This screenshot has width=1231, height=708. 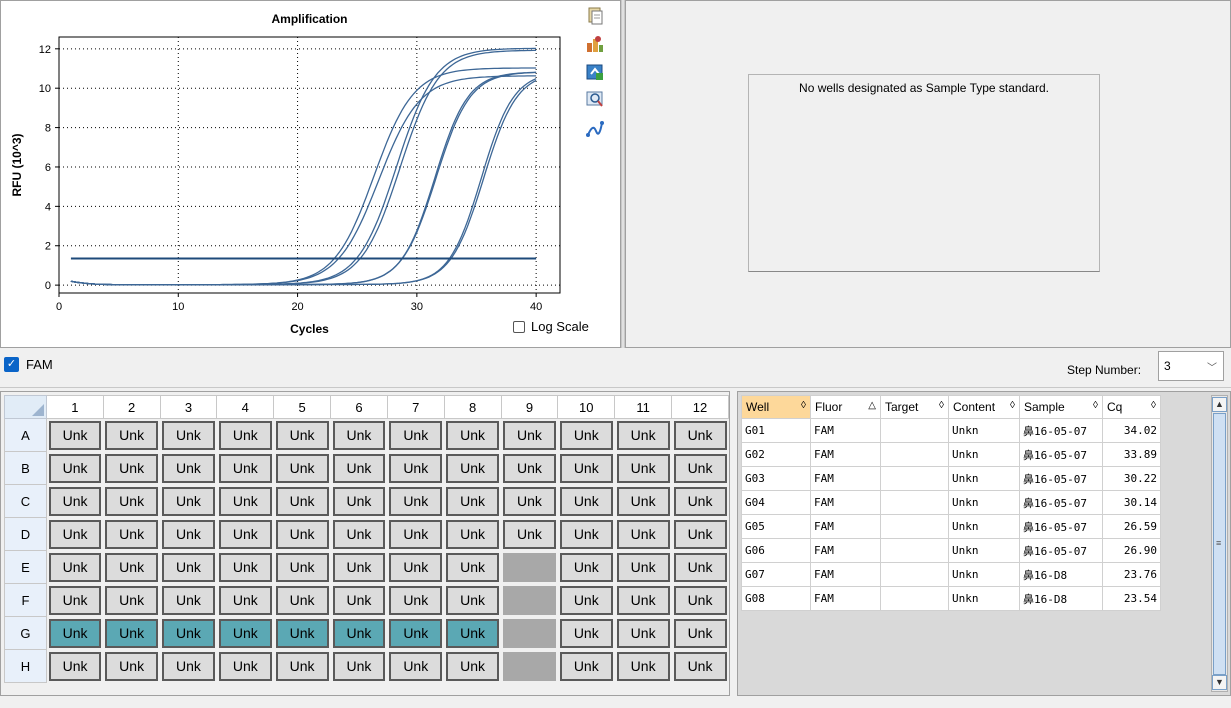 I want to click on table-row: G03 FAM Unkn 鼻16-05-07 30.22, so click(x=951, y=478).